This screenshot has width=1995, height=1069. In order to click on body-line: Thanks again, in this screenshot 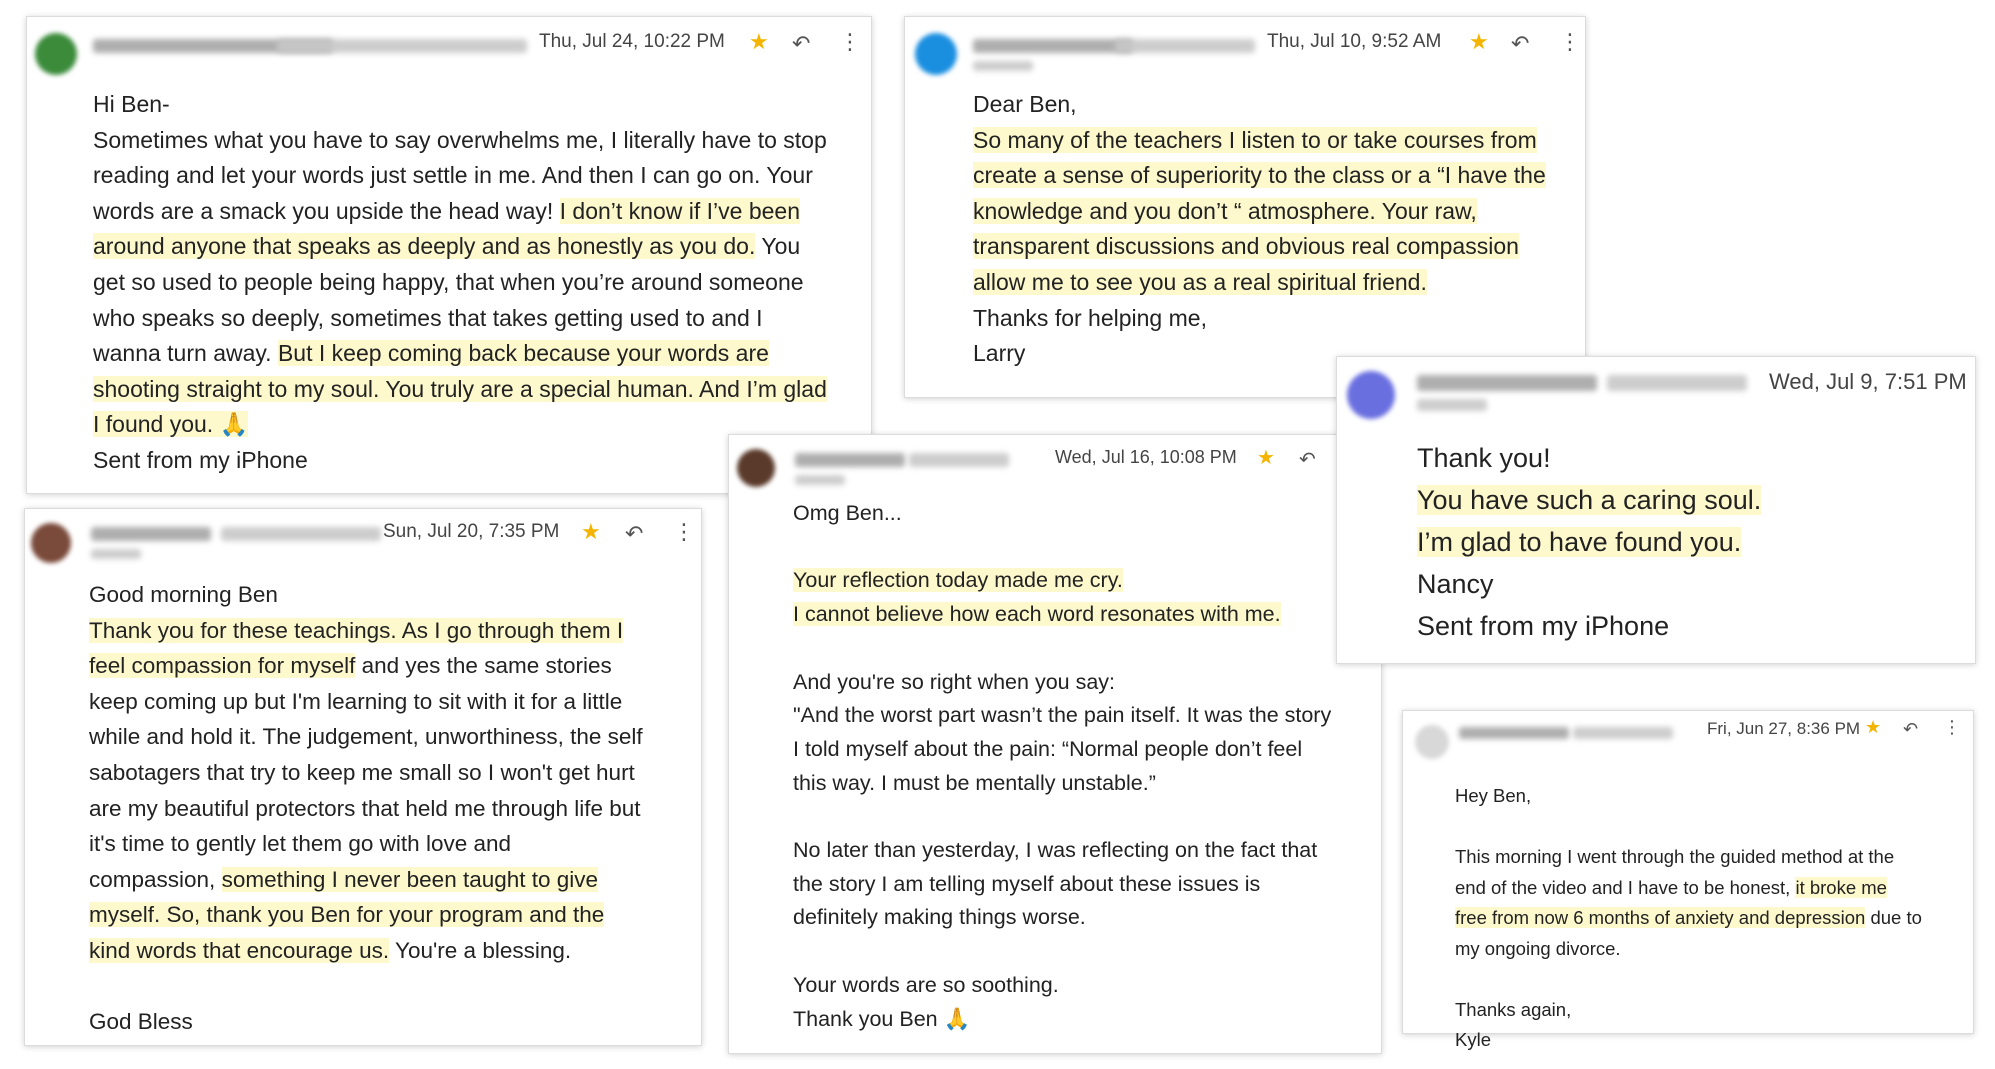, I will do `click(1688, 1010)`.